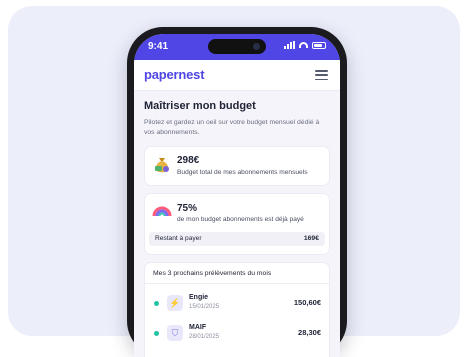 The height and width of the screenshot is (357, 468). What do you see at coordinates (311, 238) in the screenshot?
I see `remaining-value: 169€` at bounding box center [311, 238].